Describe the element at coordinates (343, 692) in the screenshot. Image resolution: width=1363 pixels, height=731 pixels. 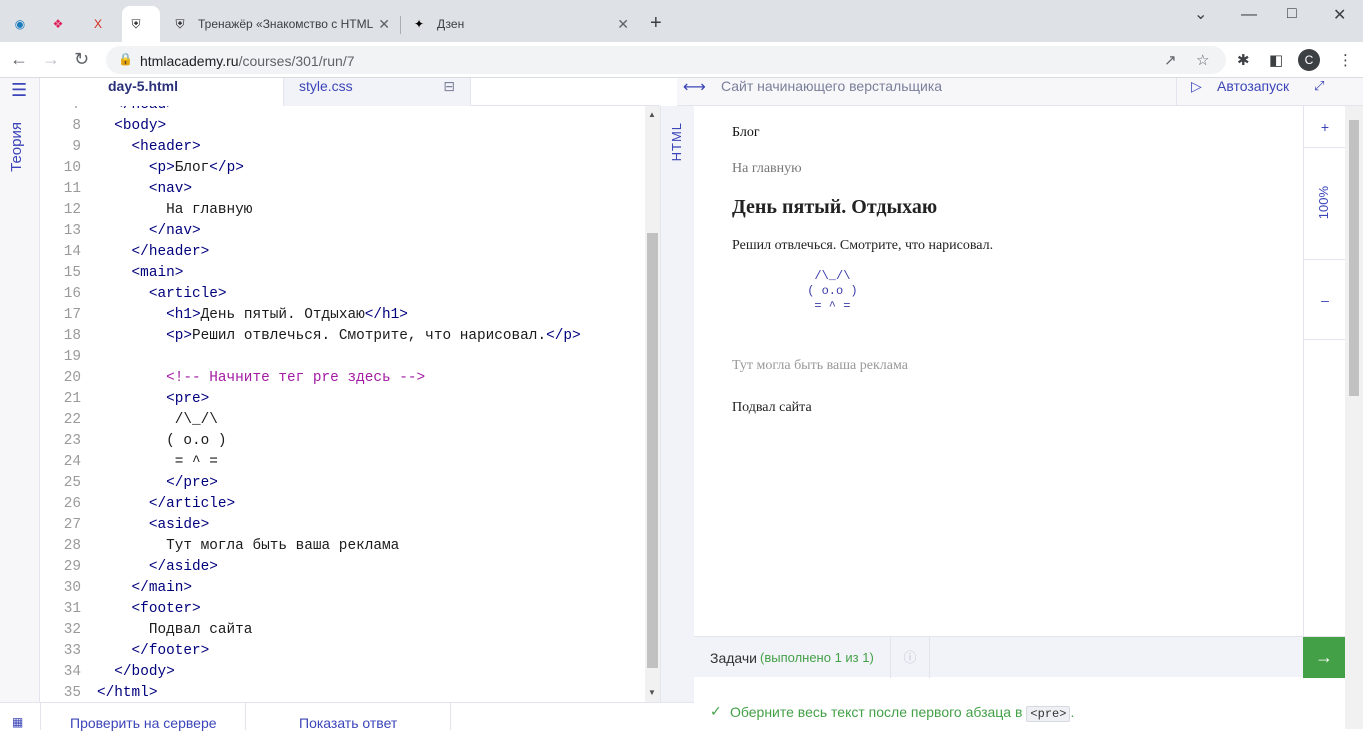
I see `code-line: 35 </html>` at that location.